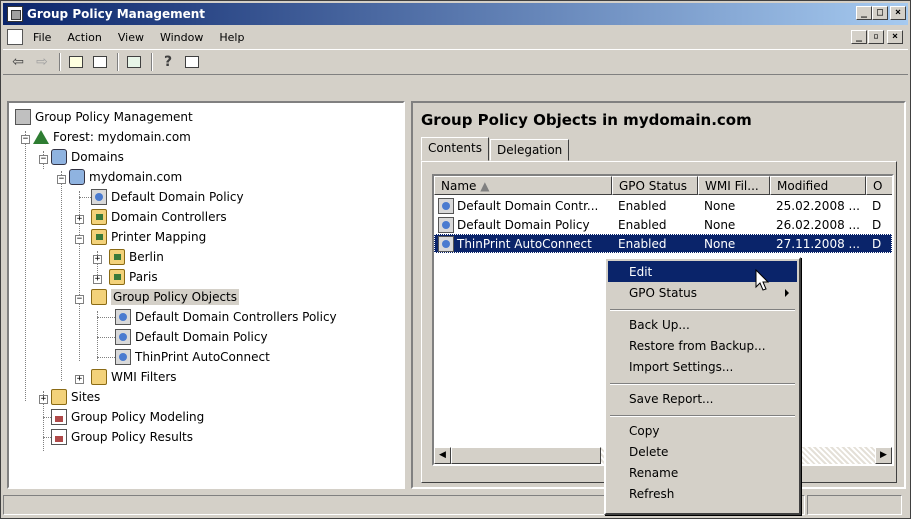 This screenshot has height=519, width=911. What do you see at coordinates (883, 455) in the screenshot?
I see `scroll-right-button: ▶` at bounding box center [883, 455].